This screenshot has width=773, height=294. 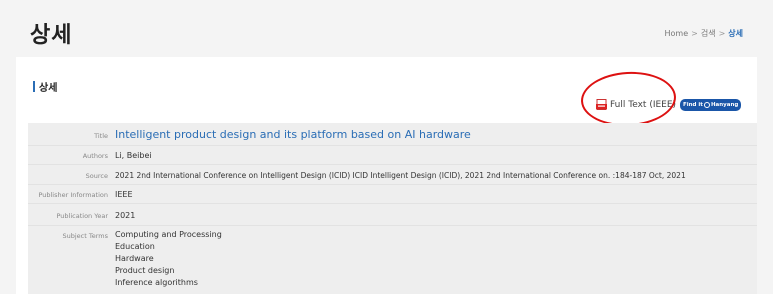 What do you see at coordinates (708, 33) in the screenshot?
I see `breadcrumb-search: 검색` at bounding box center [708, 33].